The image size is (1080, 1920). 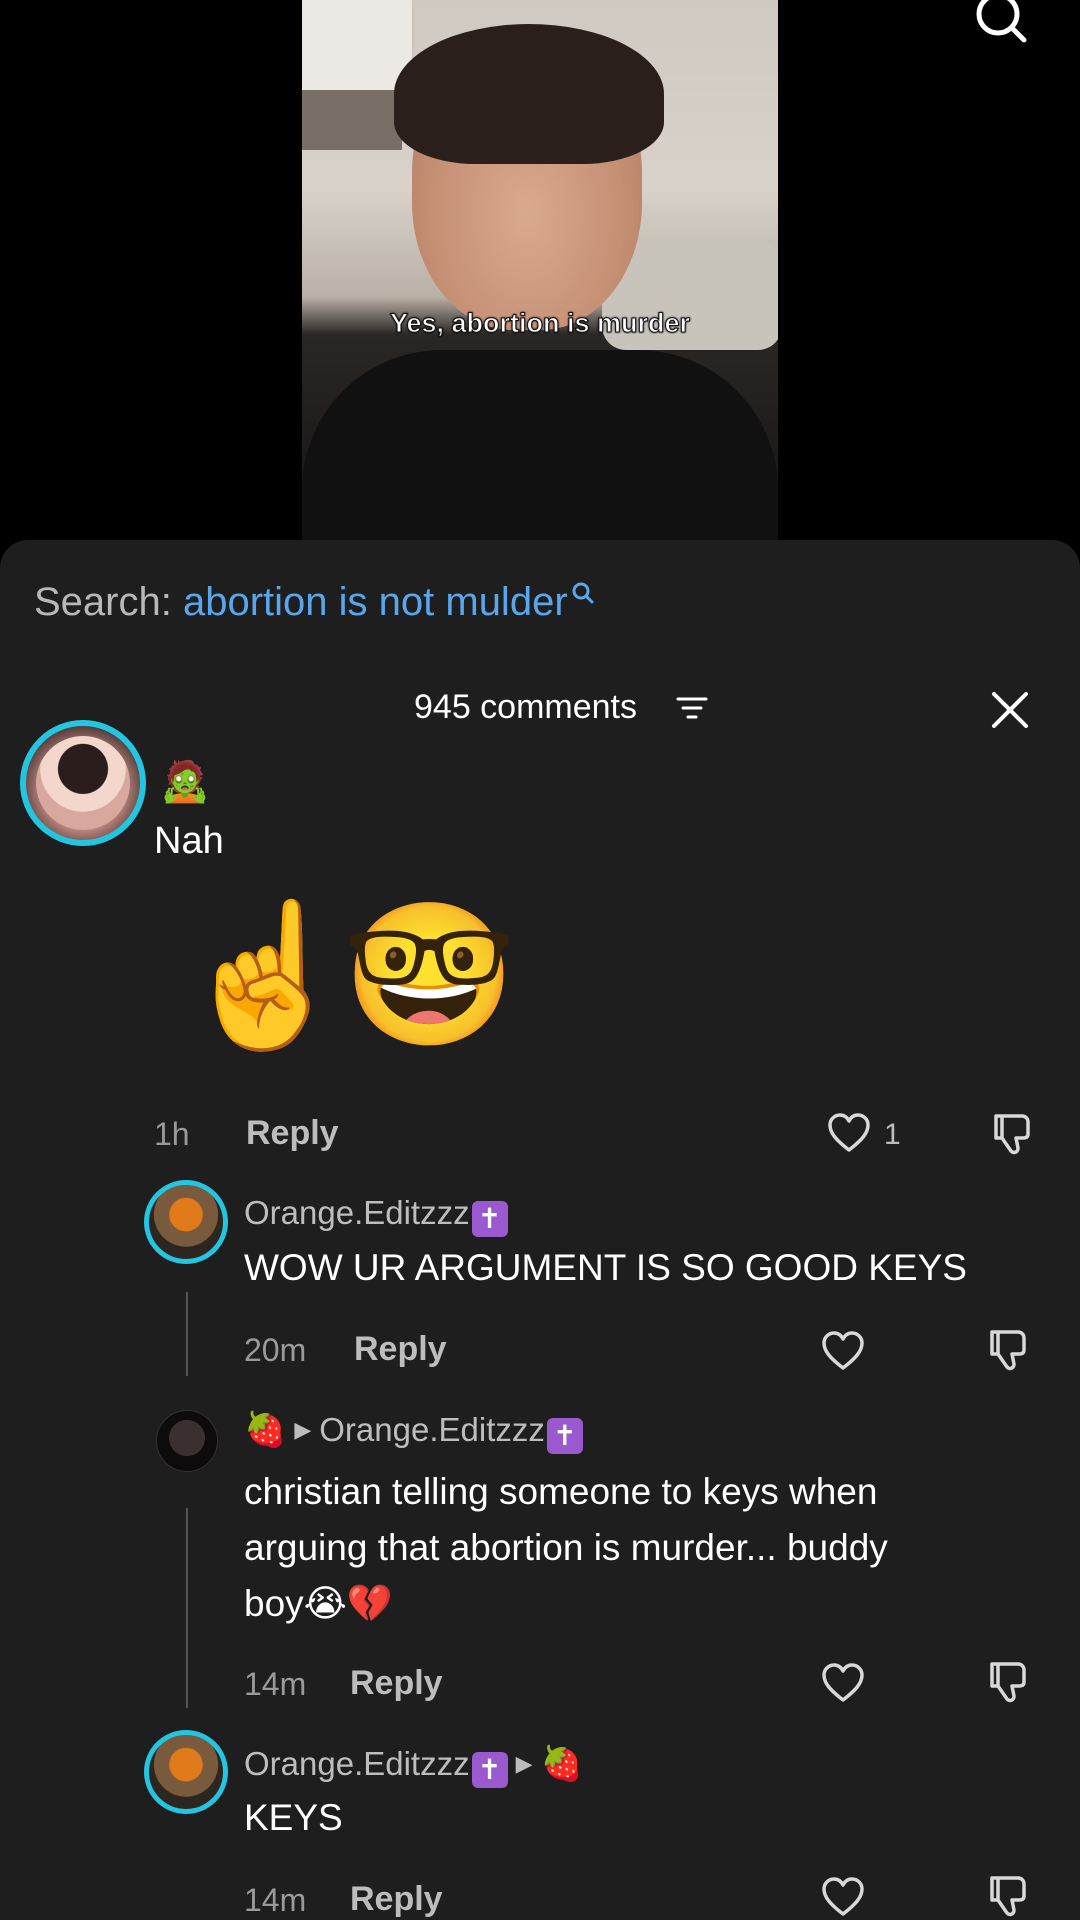 What do you see at coordinates (540, 445) in the screenshot?
I see `video-person-shirt` at bounding box center [540, 445].